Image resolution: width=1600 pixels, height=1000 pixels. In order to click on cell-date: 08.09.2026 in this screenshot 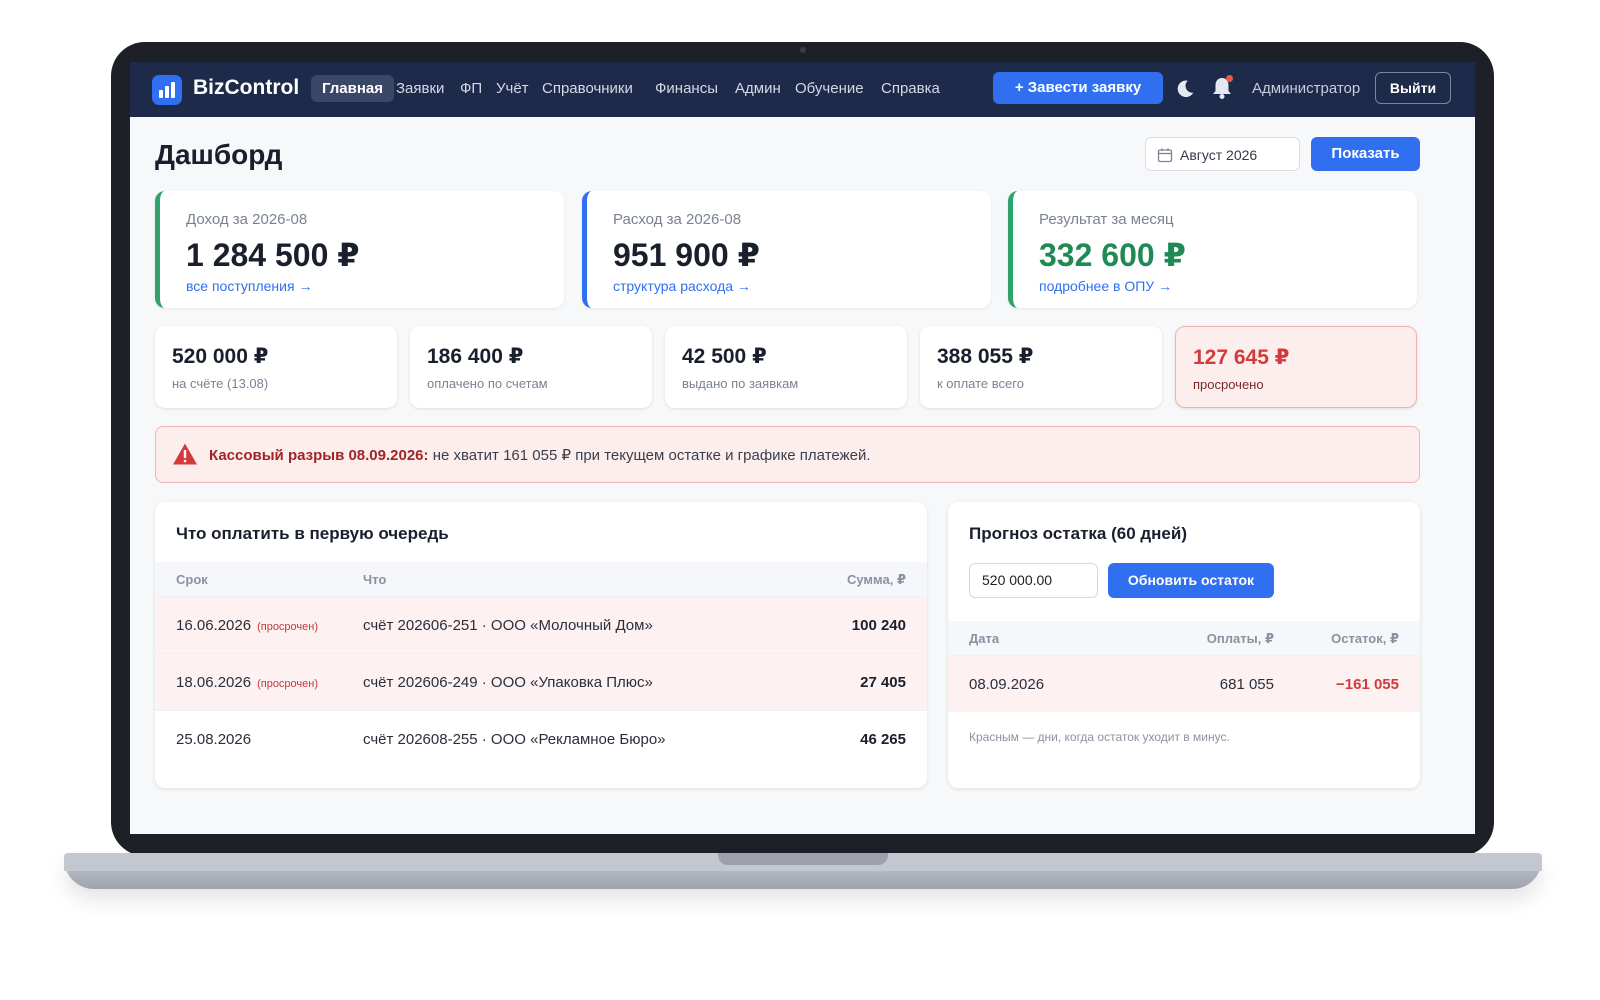, I will do `click(1007, 684)`.